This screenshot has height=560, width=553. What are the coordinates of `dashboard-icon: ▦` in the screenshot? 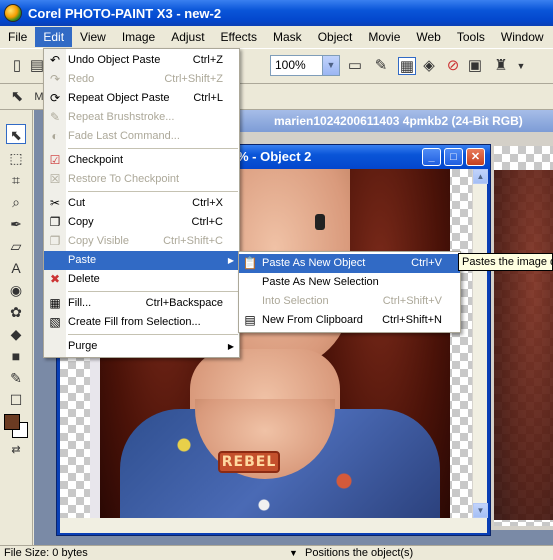 It's located at (407, 66).